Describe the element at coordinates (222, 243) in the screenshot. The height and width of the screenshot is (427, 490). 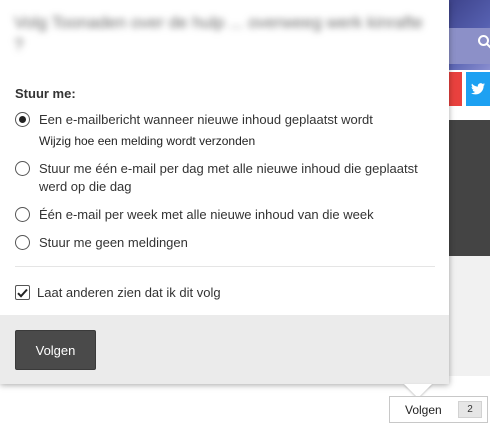
I see `option-no-notifications: Stuur me geen meldingen` at that location.